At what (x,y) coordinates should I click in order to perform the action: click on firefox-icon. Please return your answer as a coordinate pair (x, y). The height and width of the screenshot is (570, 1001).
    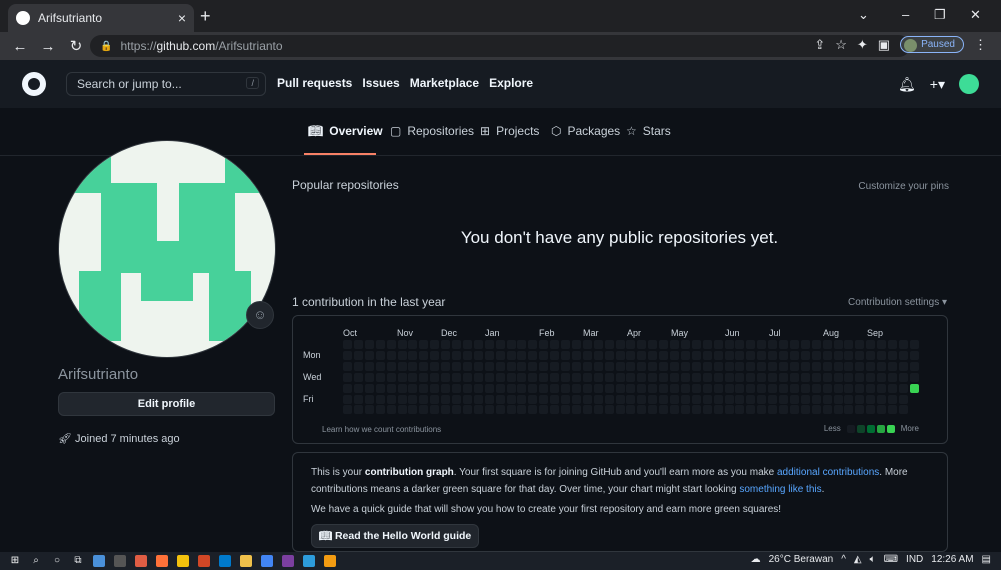
    Looking at the image, I should click on (162, 561).